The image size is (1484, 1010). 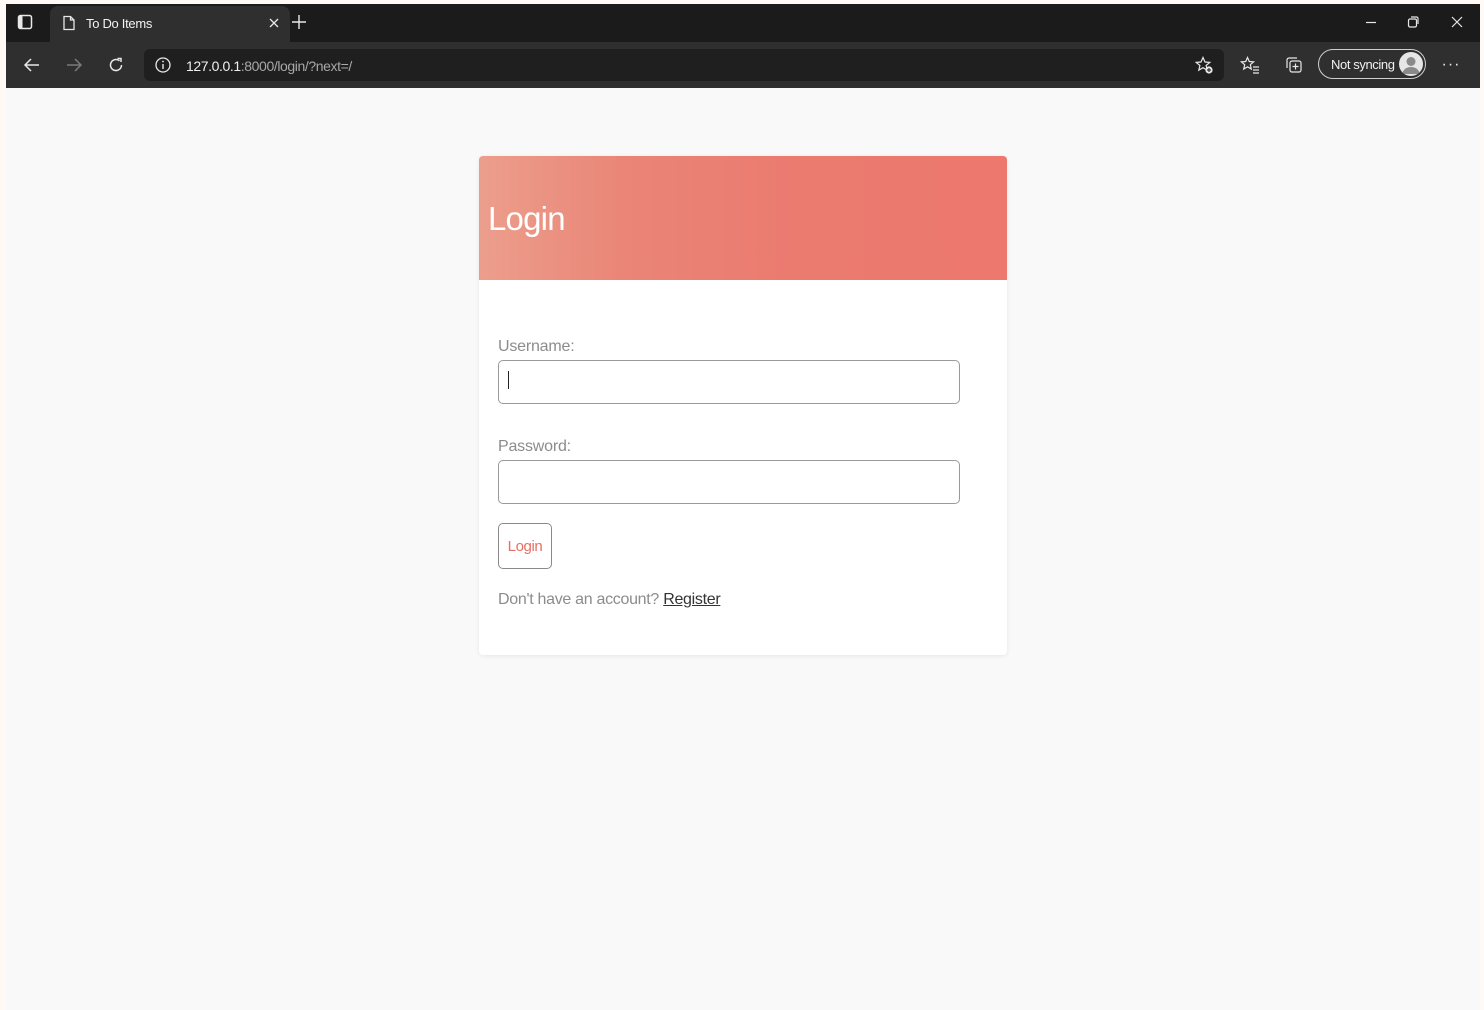 What do you see at coordinates (170, 24) in the screenshot?
I see `tab-active: To Do Items` at bounding box center [170, 24].